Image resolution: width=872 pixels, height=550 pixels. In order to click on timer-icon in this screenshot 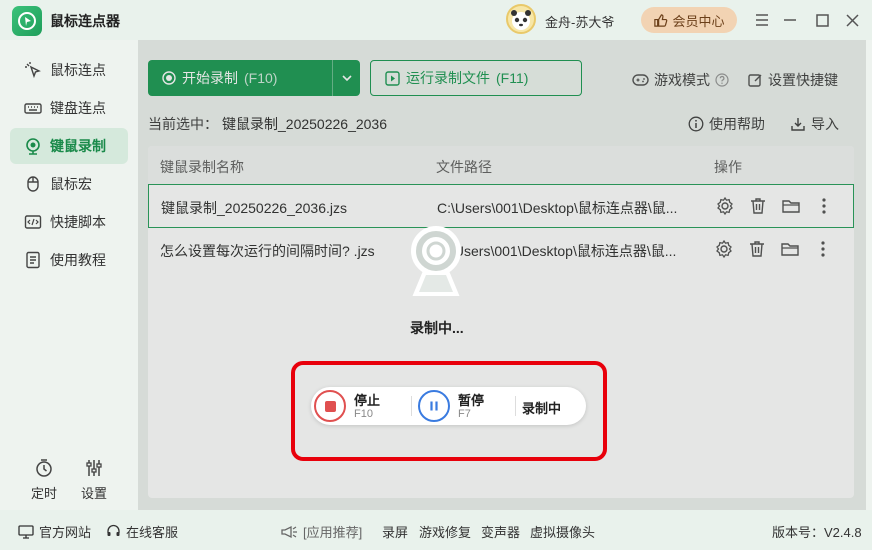, I will do `click(44, 468)`.